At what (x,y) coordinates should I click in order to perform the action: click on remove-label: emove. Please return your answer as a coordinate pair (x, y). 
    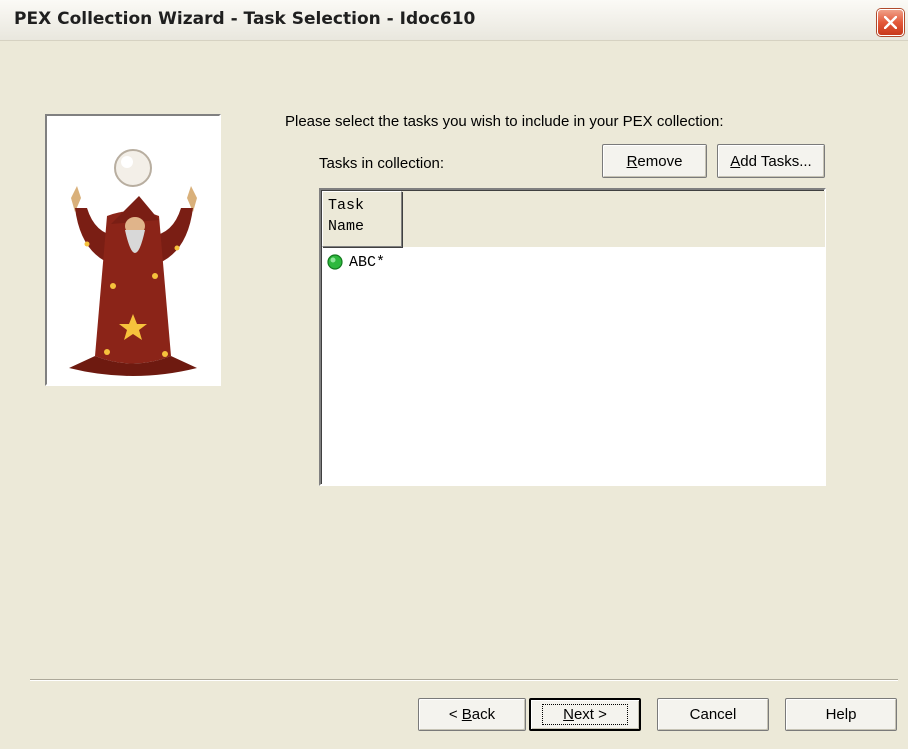
    Looking at the image, I should click on (660, 161).